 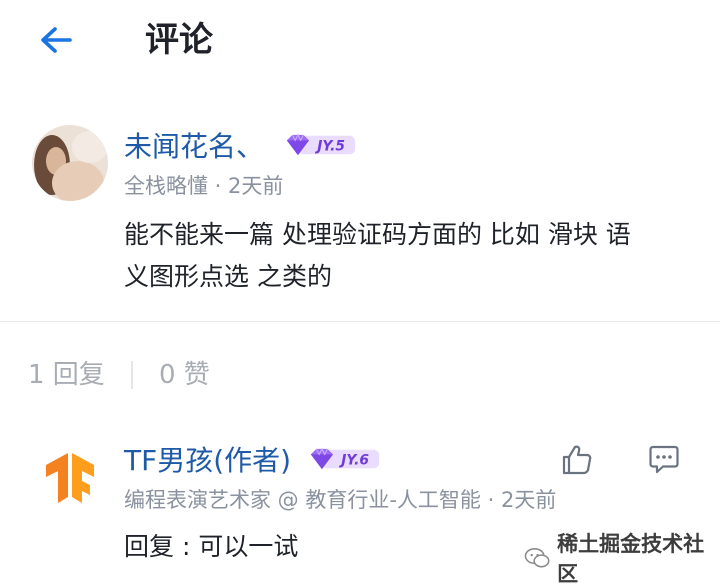 I want to click on comment-content-line-2: 义图形点选 之类的, so click(x=228, y=276).